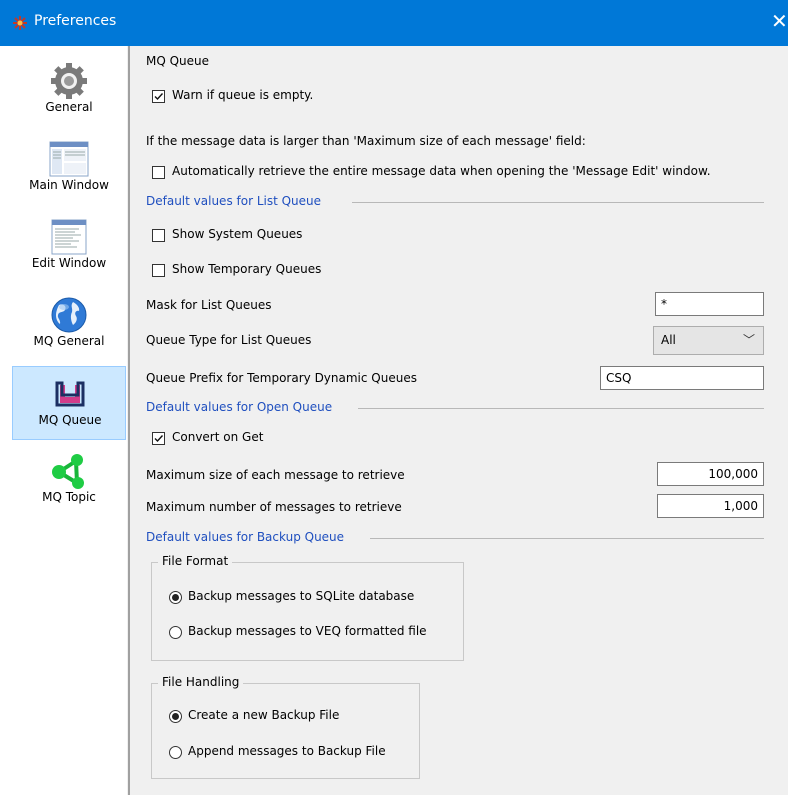  Describe the element at coordinates (237, 234) in the screenshot. I see `show-system-queues-label: Show System Queues` at that location.